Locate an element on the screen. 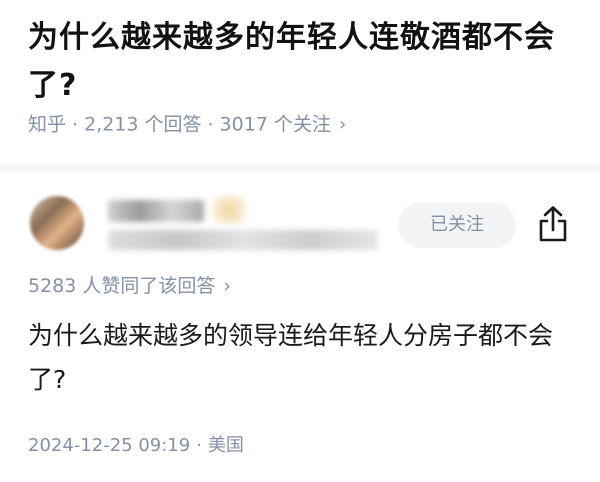  avatar is located at coordinates (57, 223).